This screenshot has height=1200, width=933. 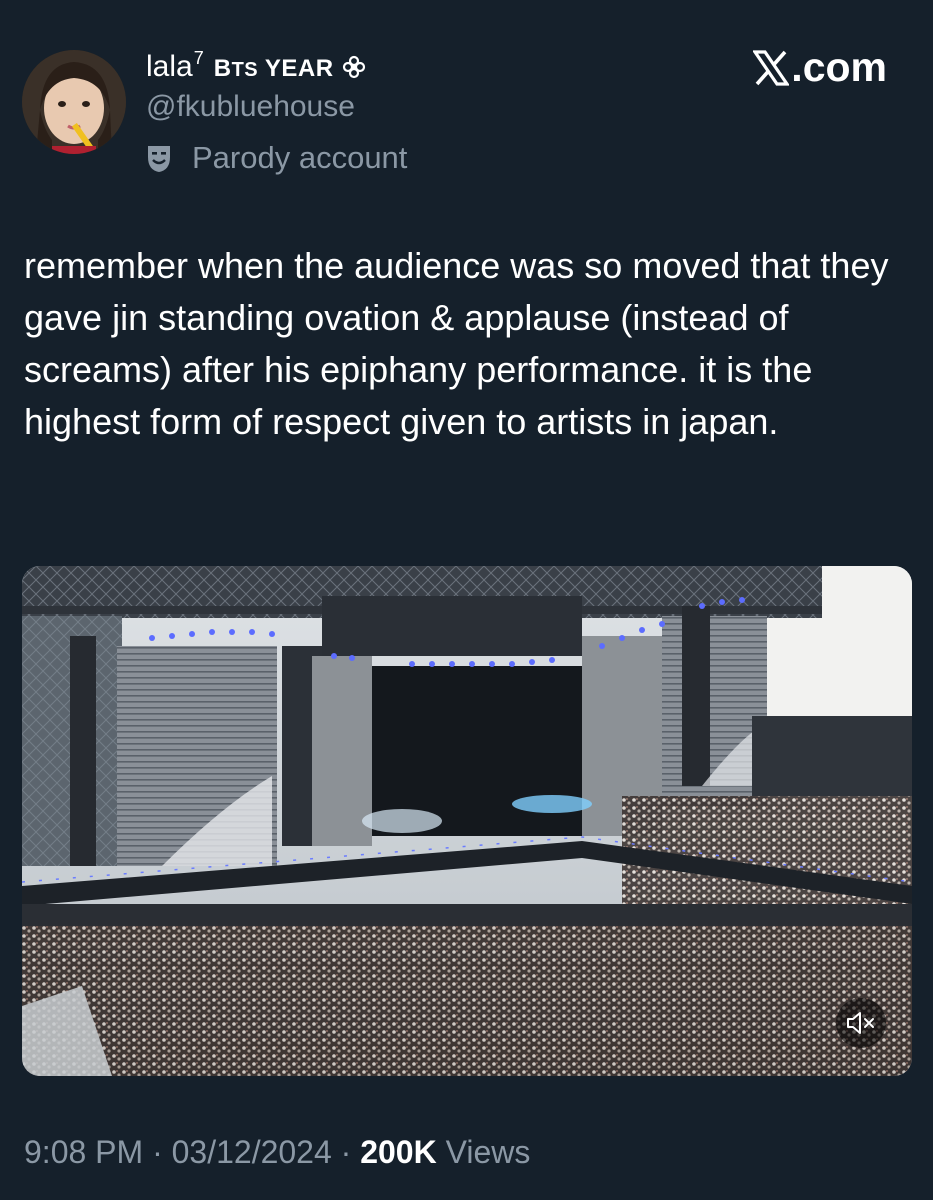 I want to click on mute-button, so click(x=861, y=1023).